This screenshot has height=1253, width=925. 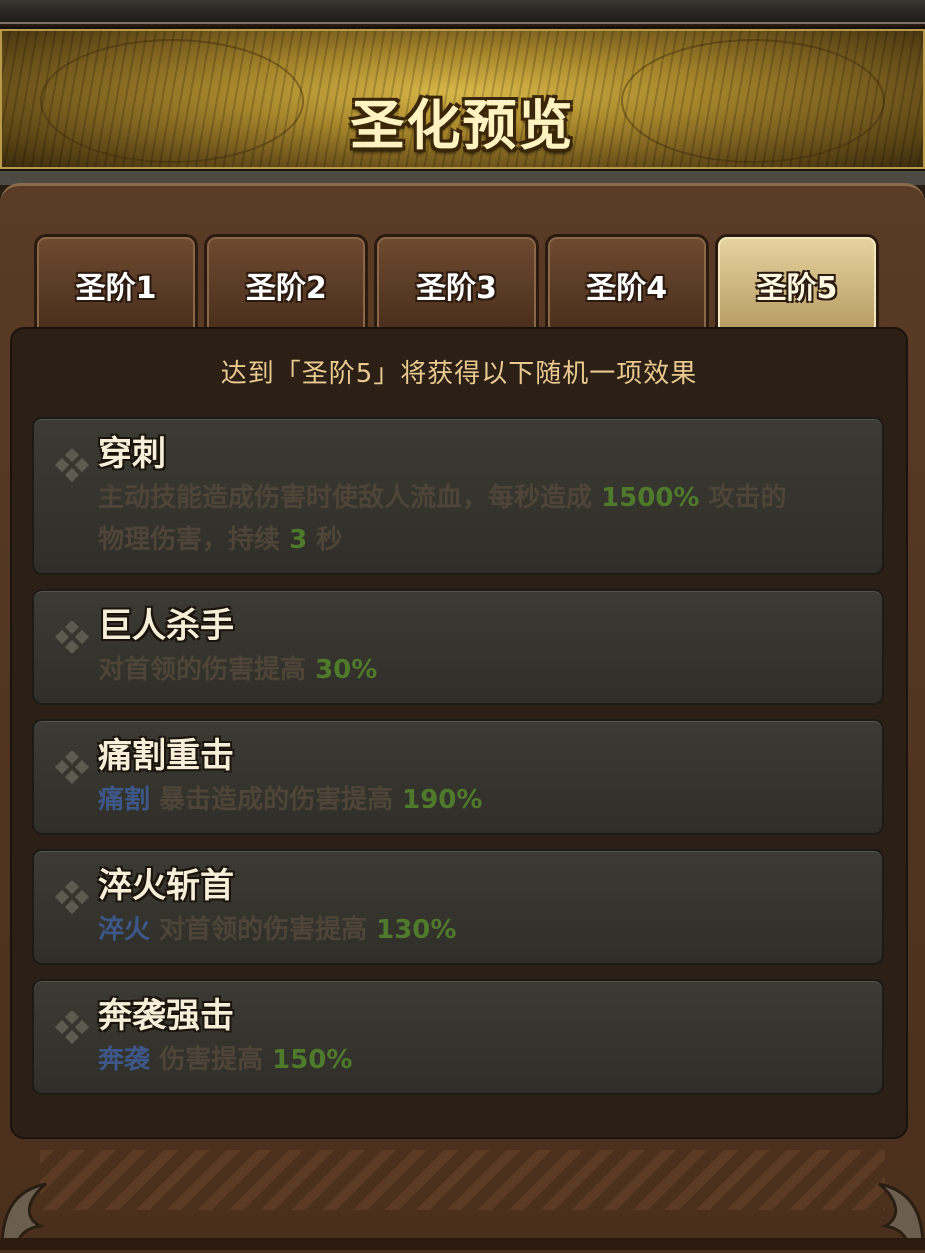 I want to click on desc-text: 攻击的, so click(x=743, y=498).